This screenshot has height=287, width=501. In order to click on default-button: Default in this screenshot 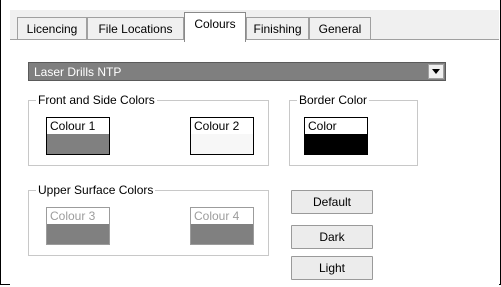, I will do `click(332, 202)`.